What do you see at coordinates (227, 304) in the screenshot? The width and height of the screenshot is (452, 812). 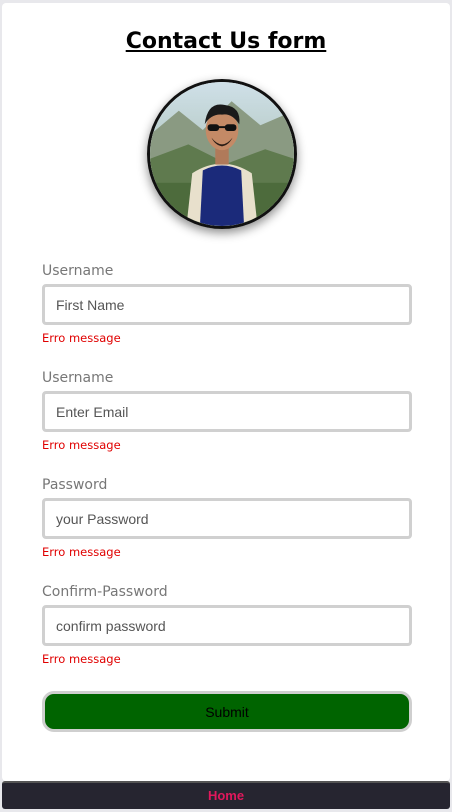 I see `first-name-input` at bounding box center [227, 304].